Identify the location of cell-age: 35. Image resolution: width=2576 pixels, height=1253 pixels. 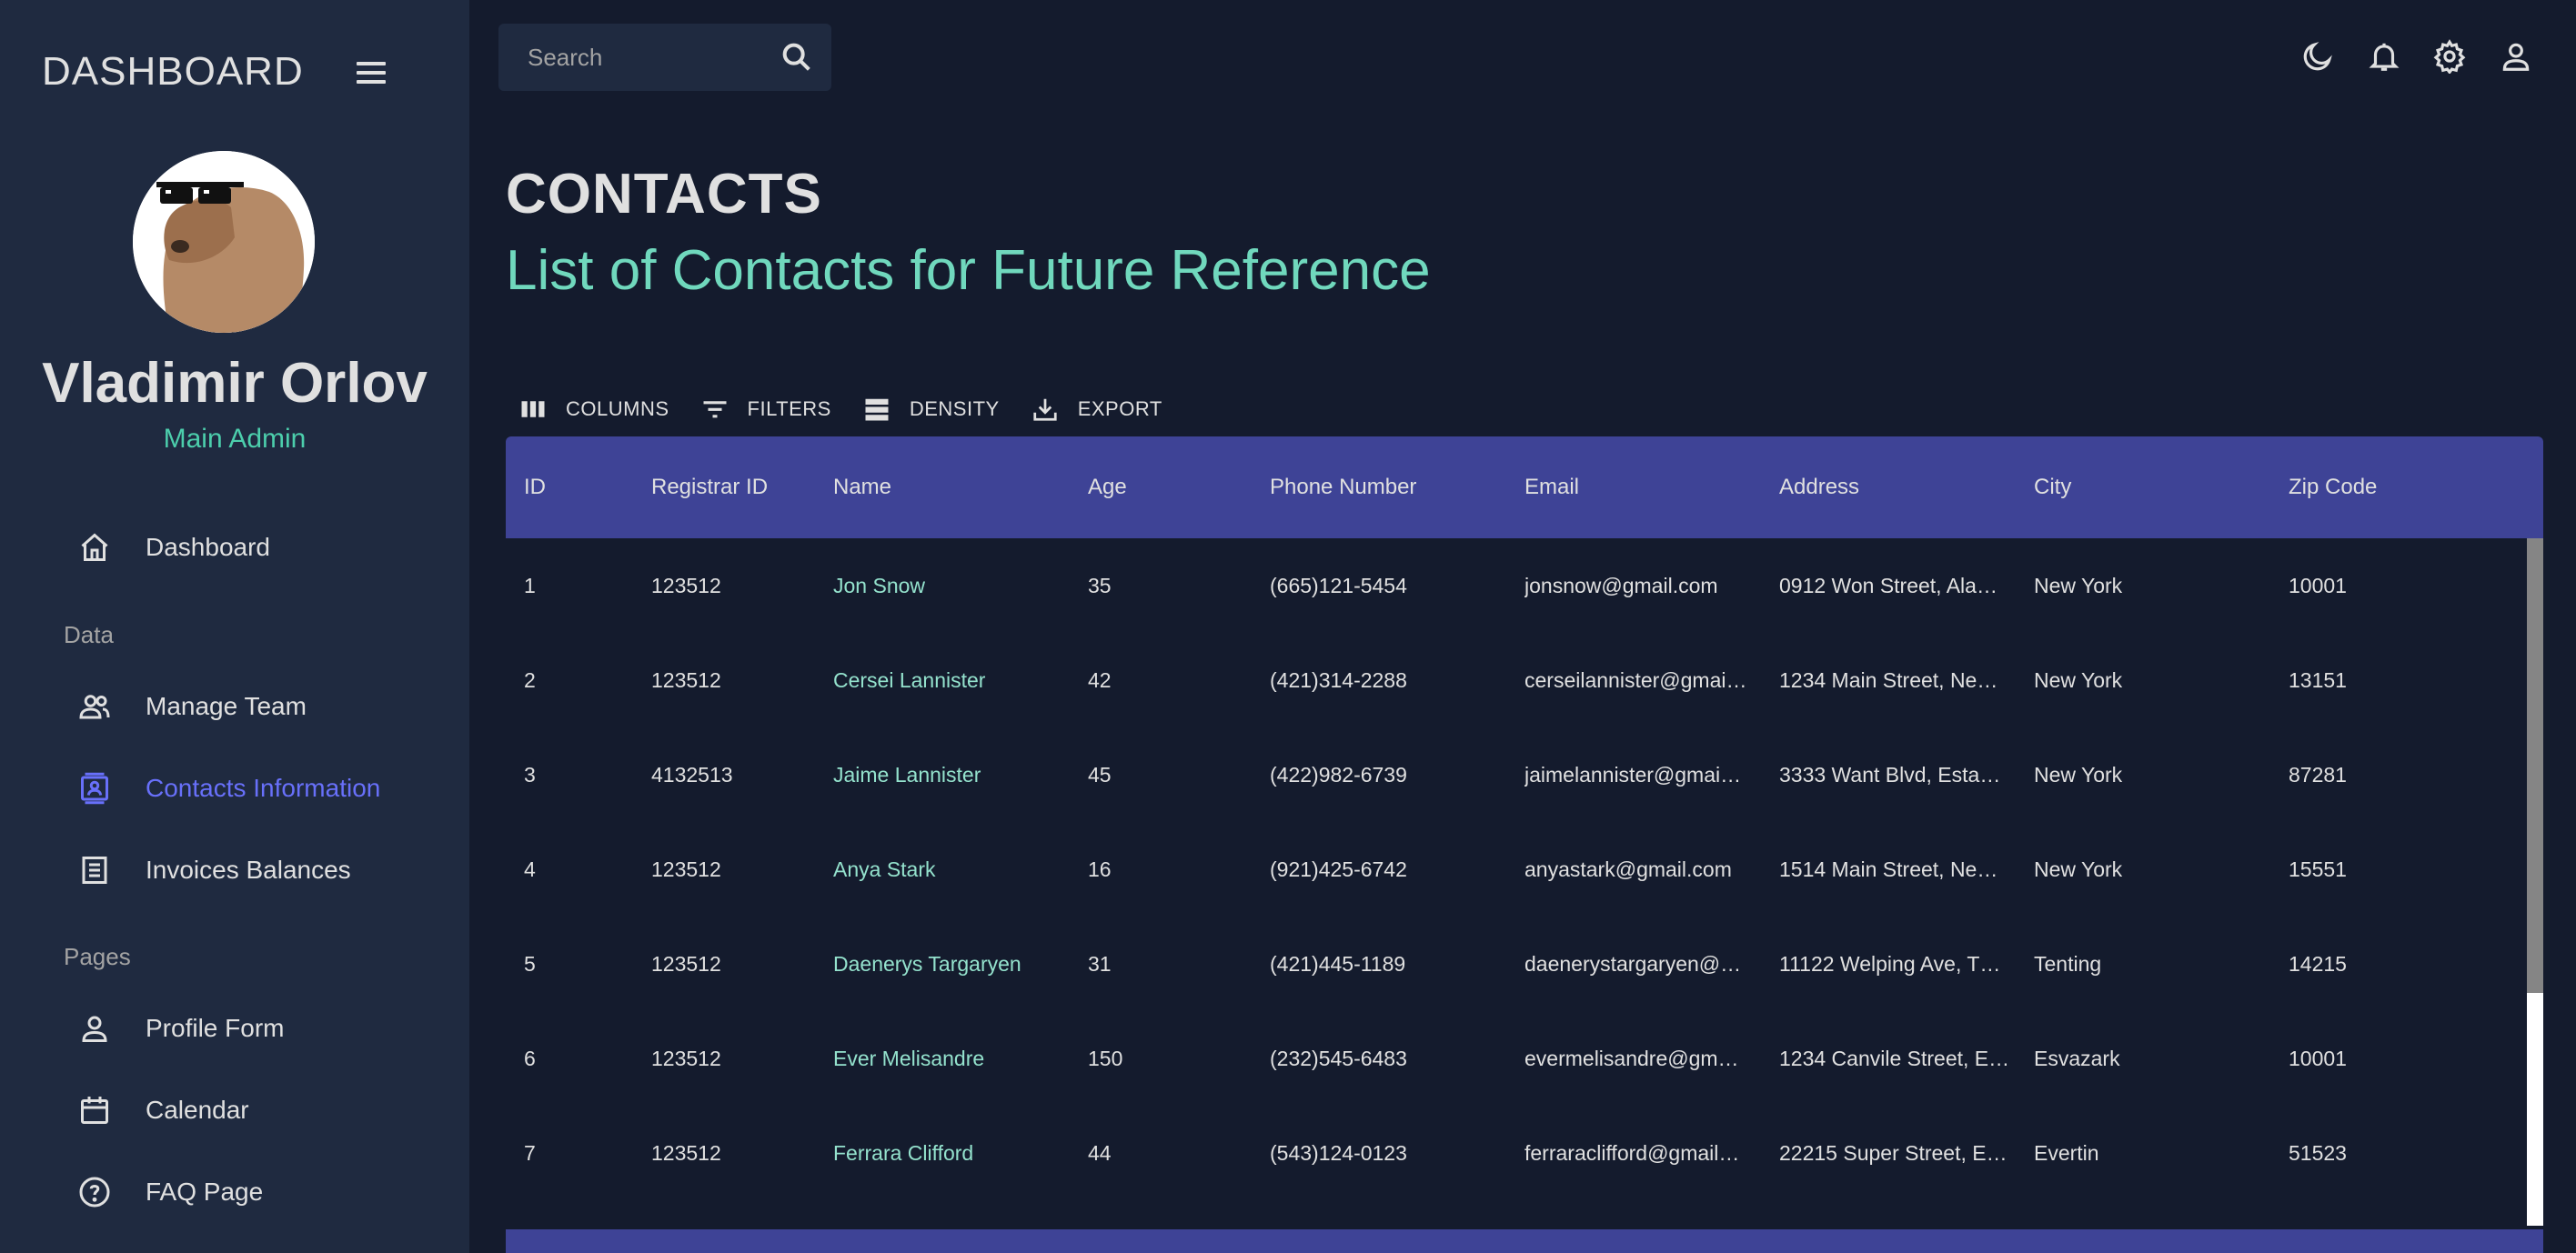
(1100, 585).